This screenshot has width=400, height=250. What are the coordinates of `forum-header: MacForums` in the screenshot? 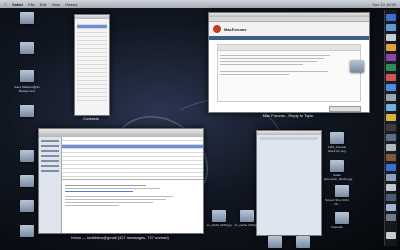 It's located at (289, 29).